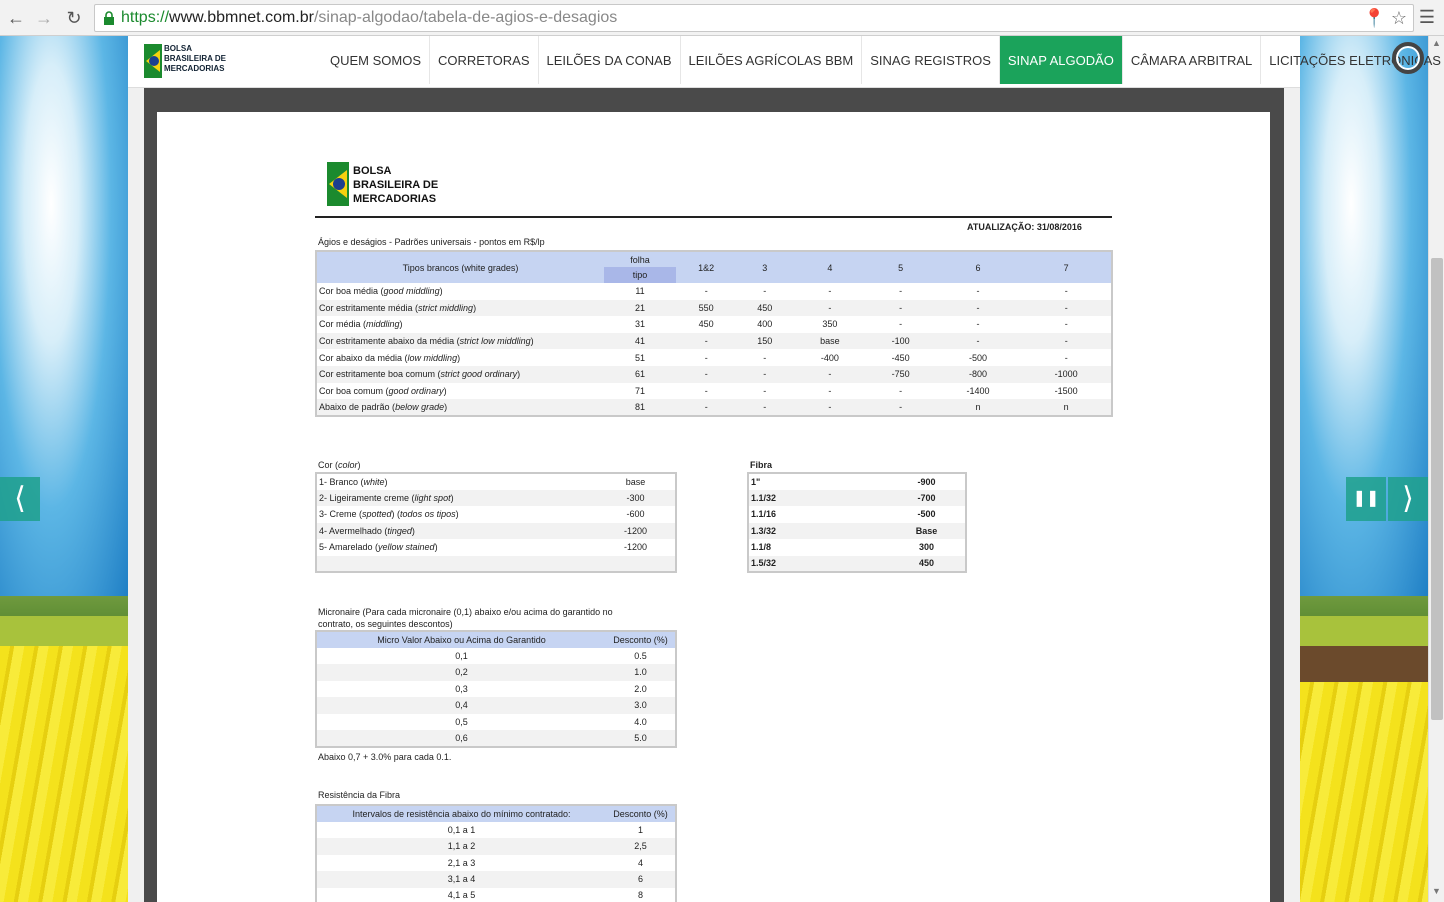 The height and width of the screenshot is (902, 1444). Describe the element at coordinates (461, 829) in the screenshot. I see `interval-cell: 0,1 a 1` at that location.